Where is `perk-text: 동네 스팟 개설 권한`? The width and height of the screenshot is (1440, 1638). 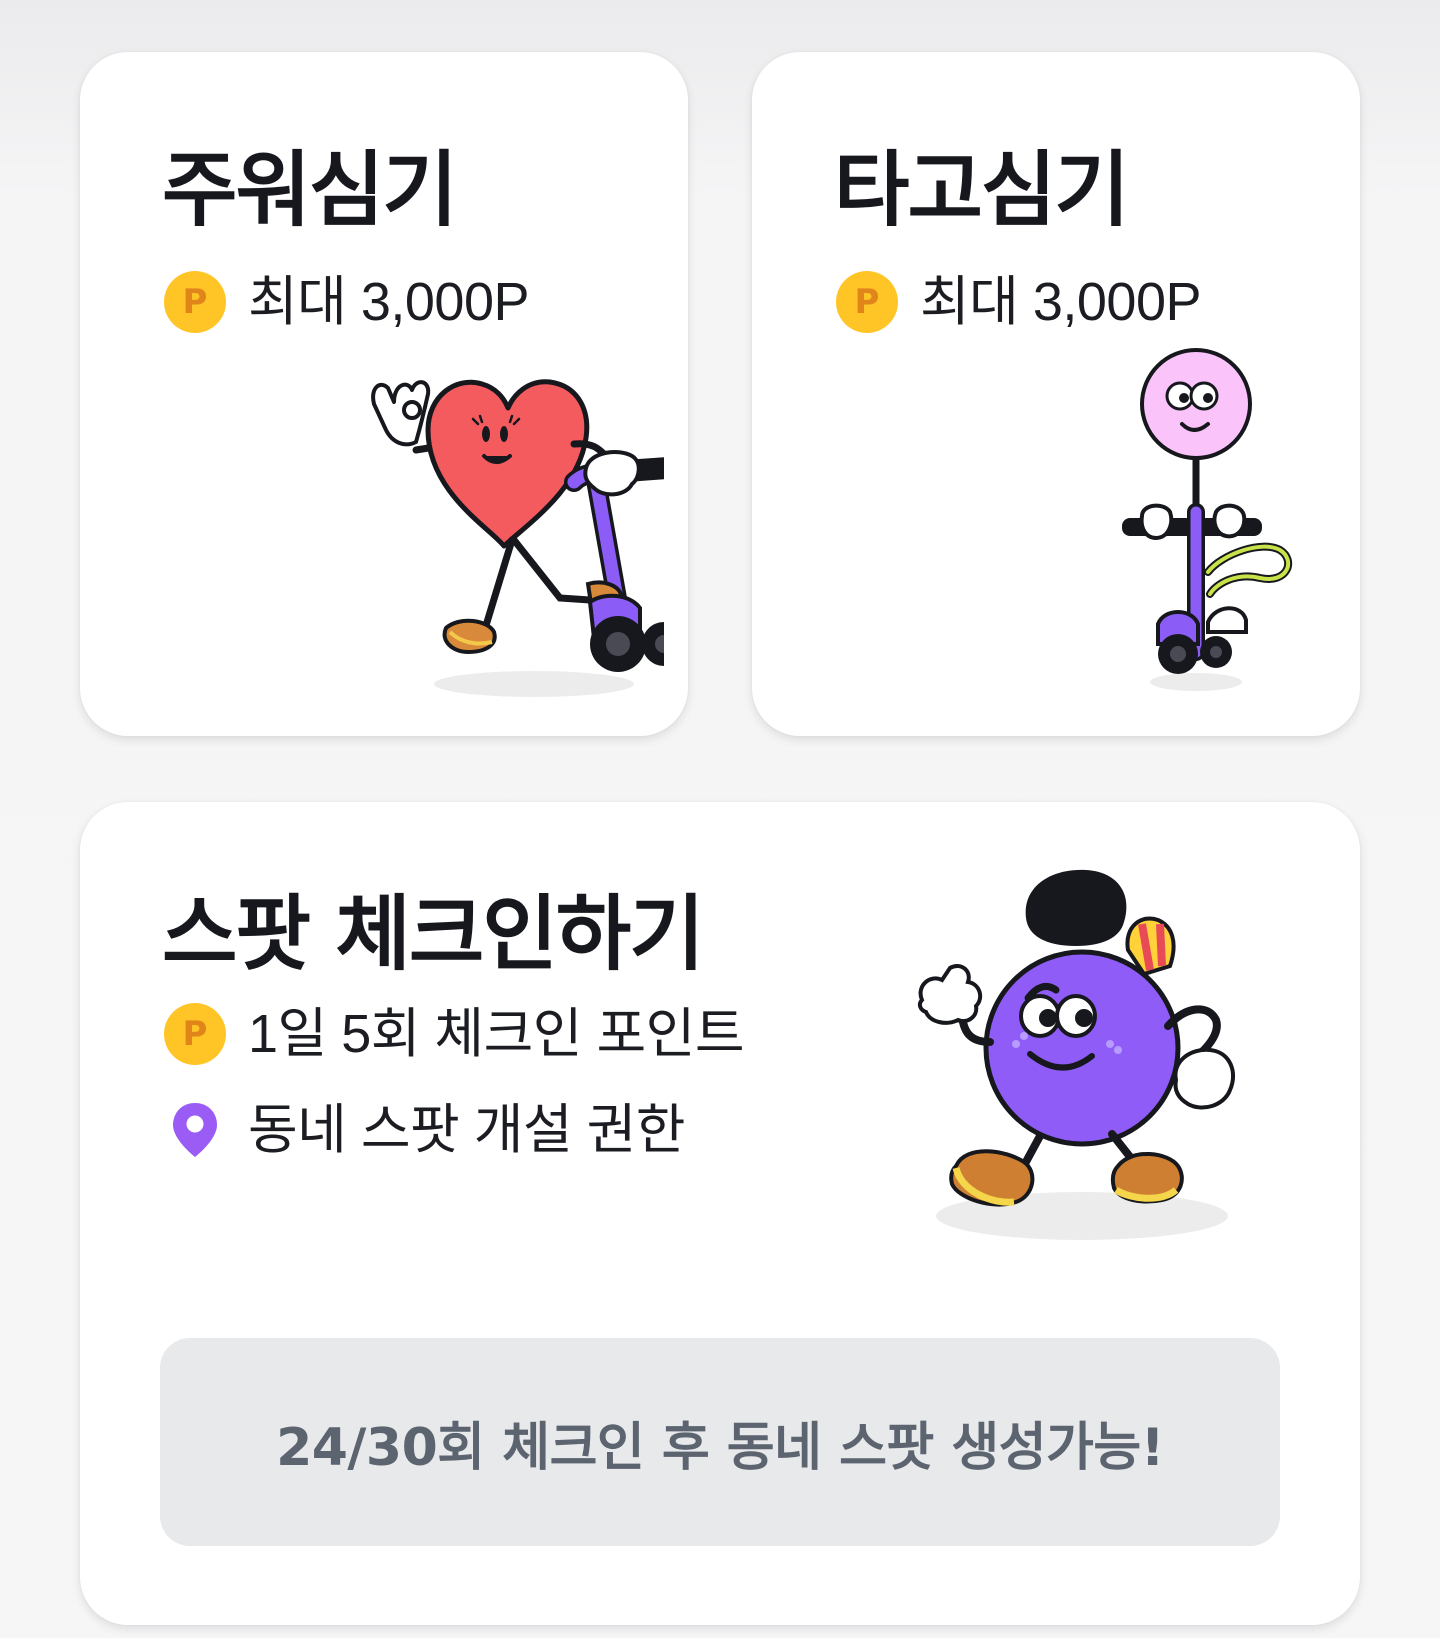 perk-text: 동네 스팟 개설 권한 is located at coordinates (466, 1130).